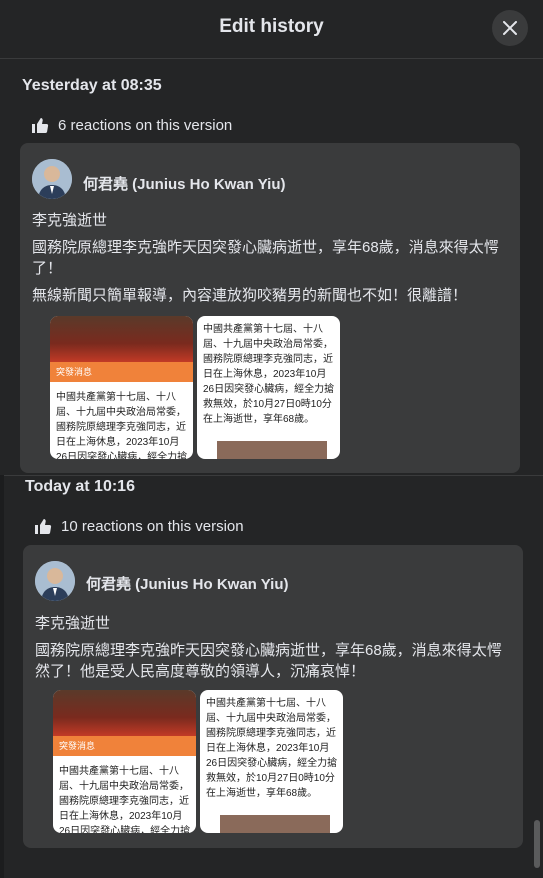  I want to click on dialog-header: Edit history, so click(271, 29).